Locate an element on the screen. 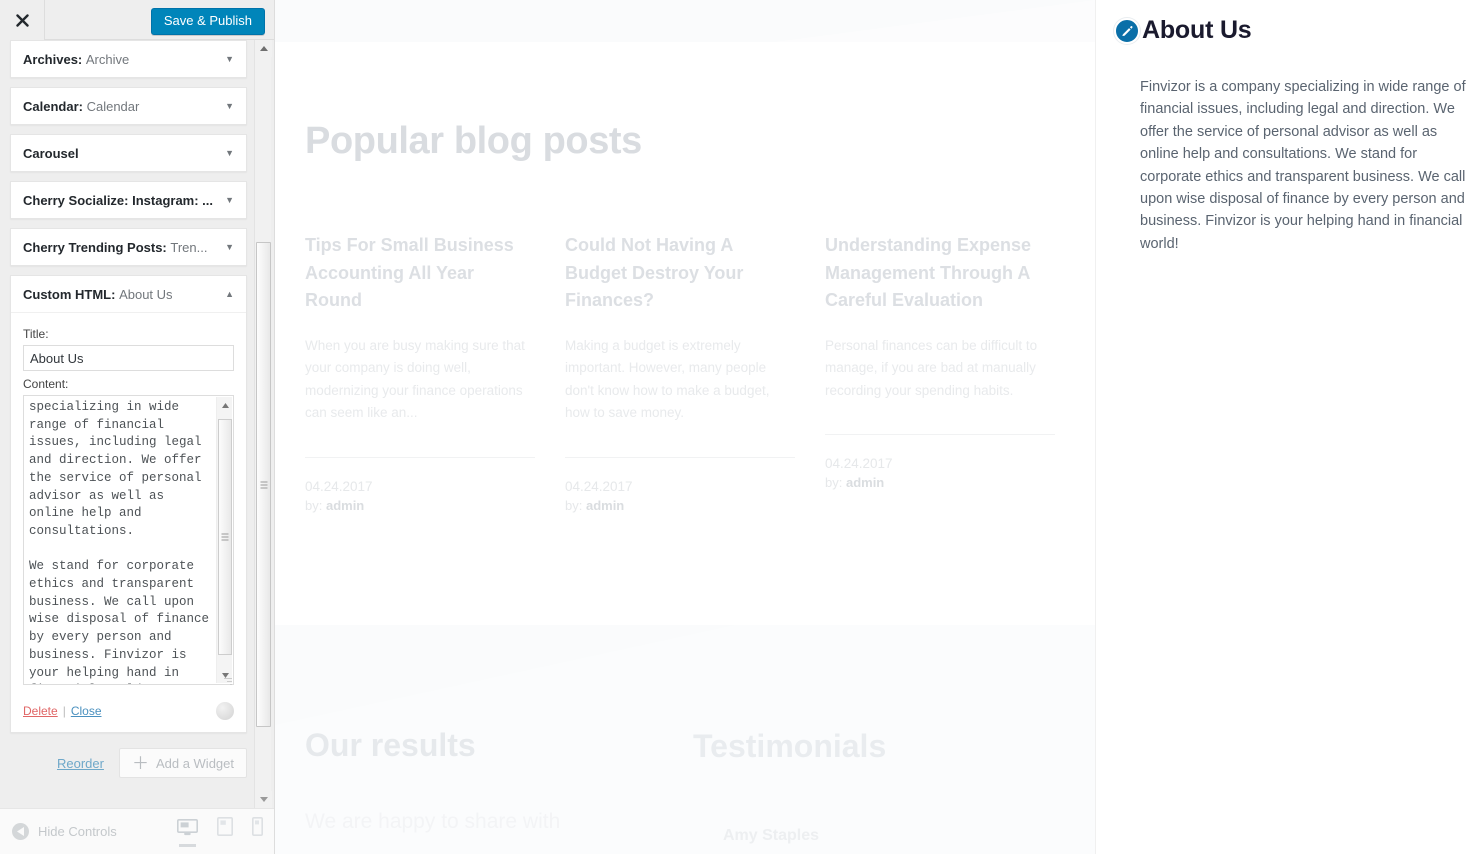  our-results-text: We are happy to share with is located at coordinates (433, 821).